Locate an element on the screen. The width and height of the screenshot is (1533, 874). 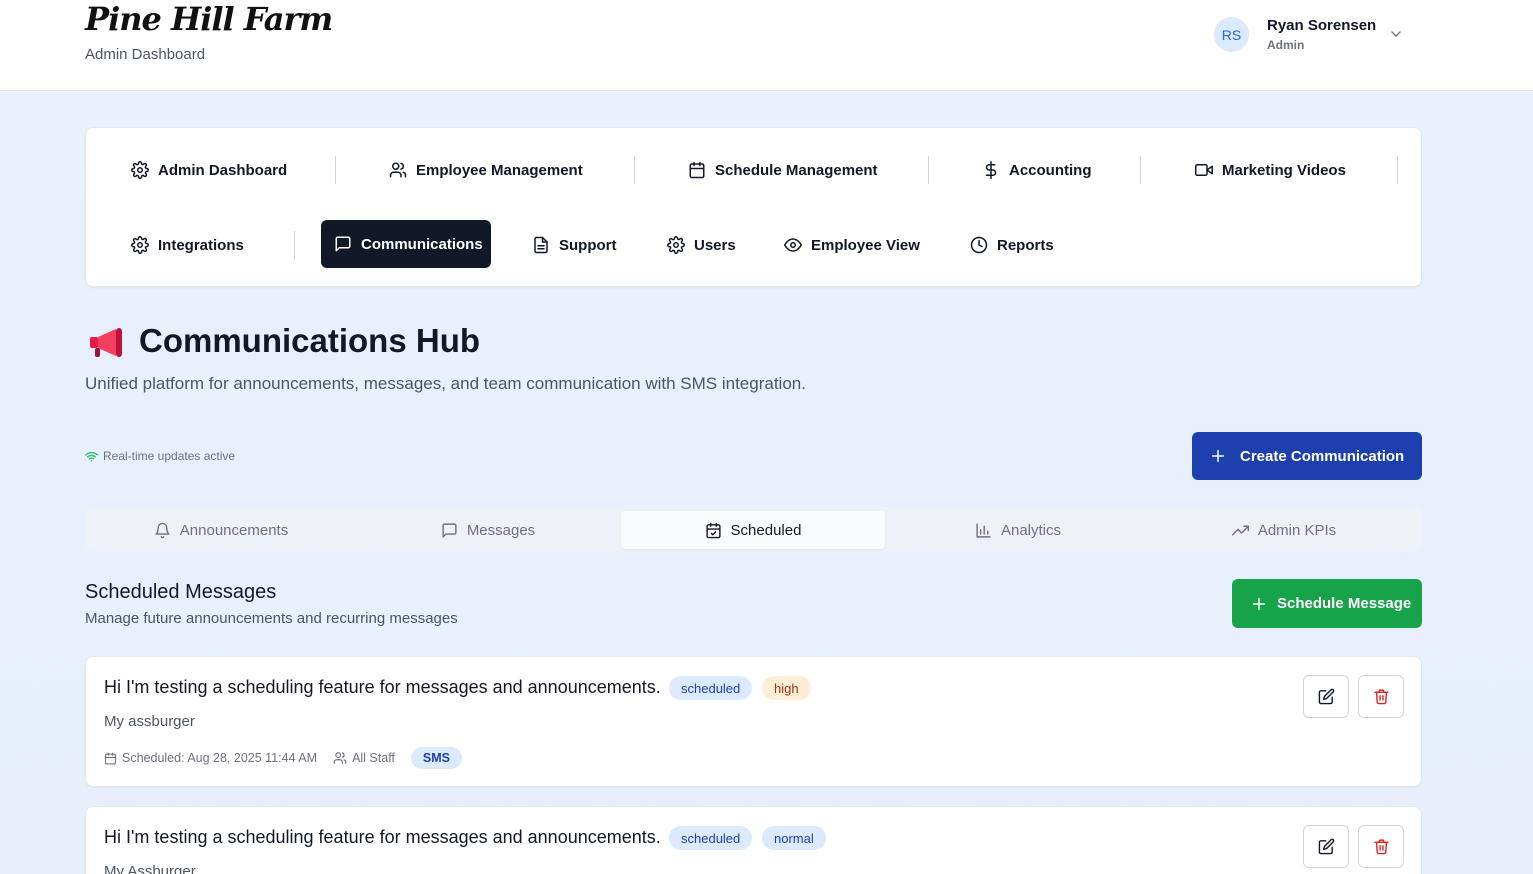
nav-label: Support is located at coordinates (588, 245).